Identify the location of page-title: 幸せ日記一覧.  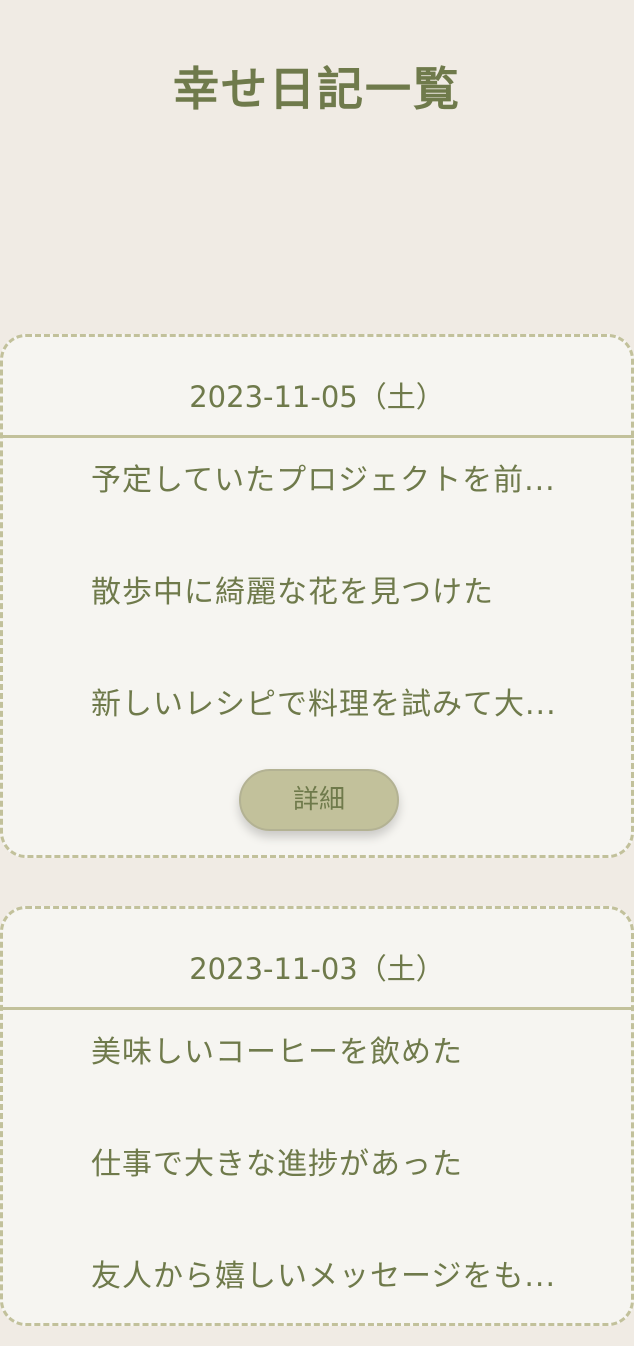
(317, 89).